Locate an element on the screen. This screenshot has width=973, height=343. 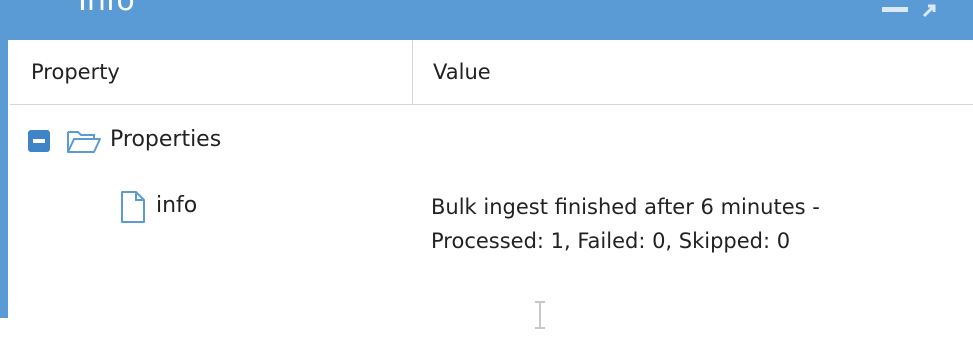
tree-group-row: Properties is located at coordinates (489, 141).